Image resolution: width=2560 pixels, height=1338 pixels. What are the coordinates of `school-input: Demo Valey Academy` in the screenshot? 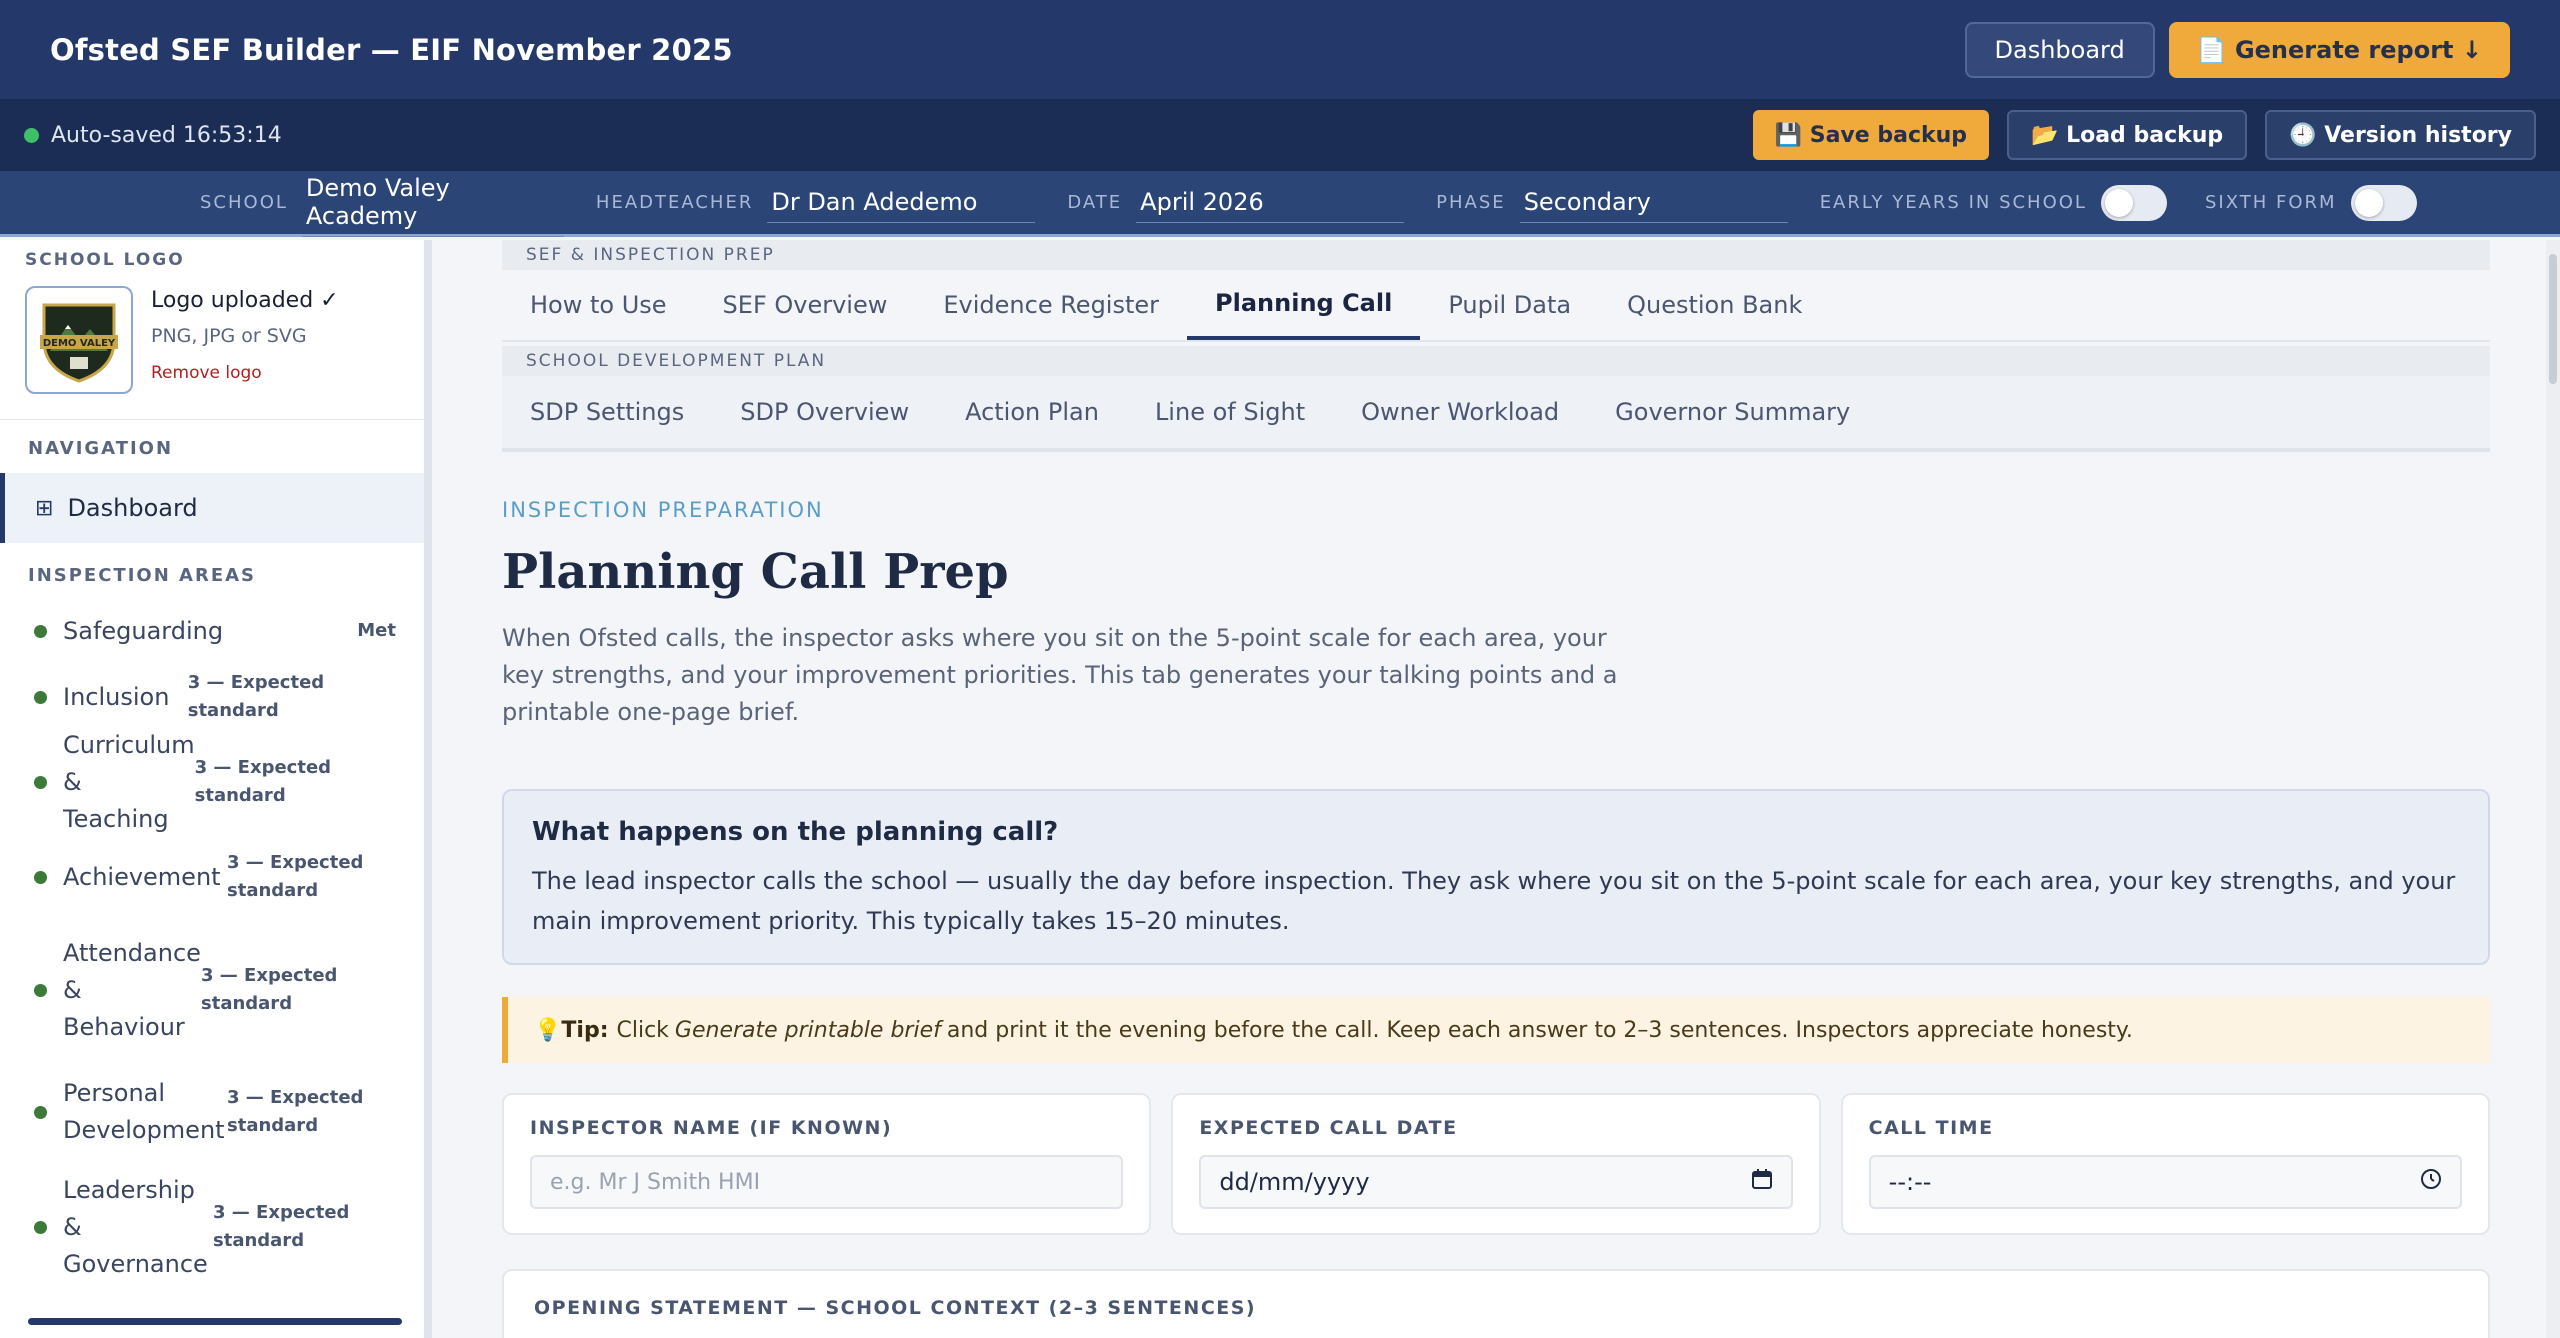 It's located at (432, 202).